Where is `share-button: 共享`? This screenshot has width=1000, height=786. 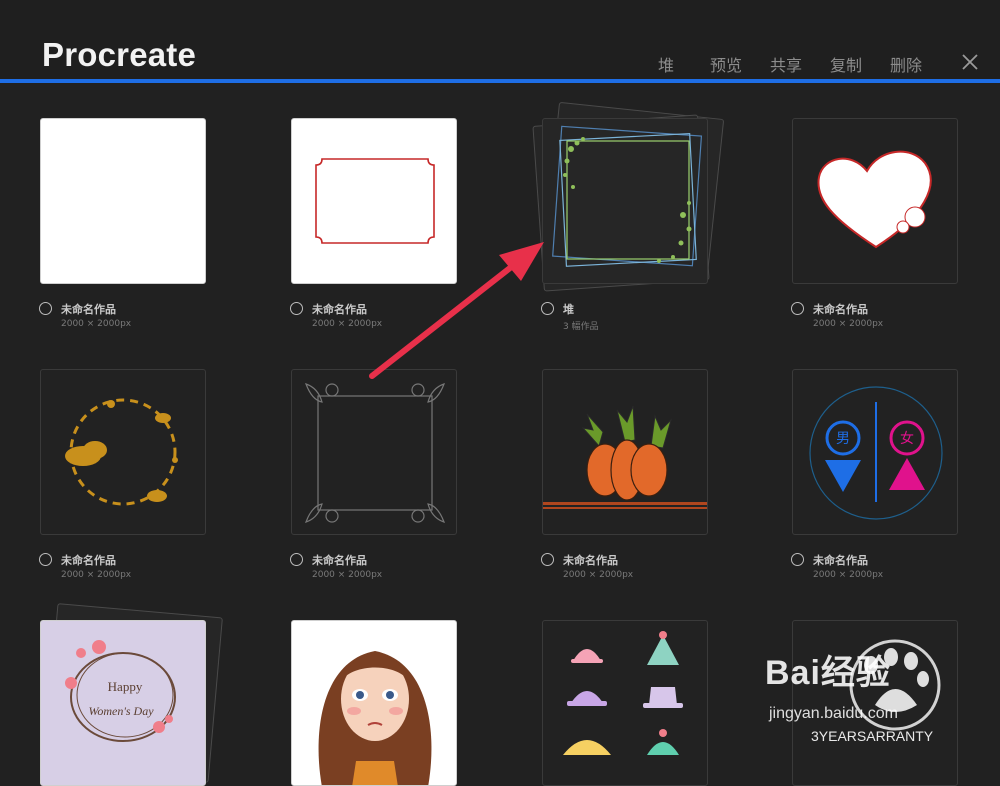 share-button: 共享 is located at coordinates (786, 64).